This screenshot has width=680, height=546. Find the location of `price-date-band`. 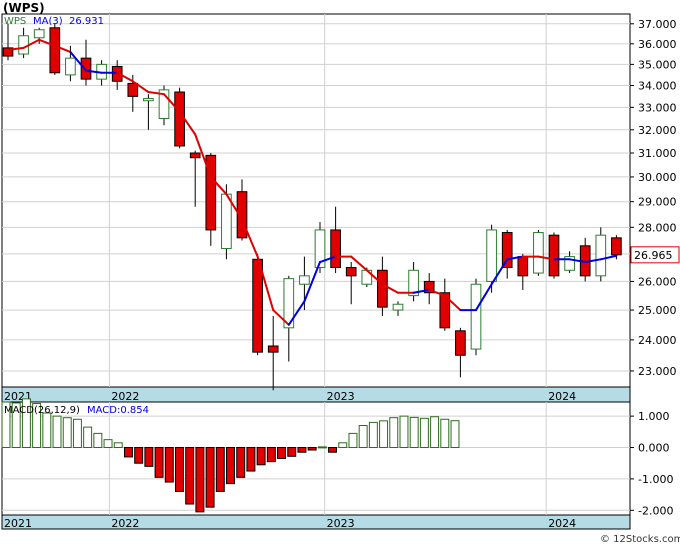

price-date-band is located at coordinates (316, 395).